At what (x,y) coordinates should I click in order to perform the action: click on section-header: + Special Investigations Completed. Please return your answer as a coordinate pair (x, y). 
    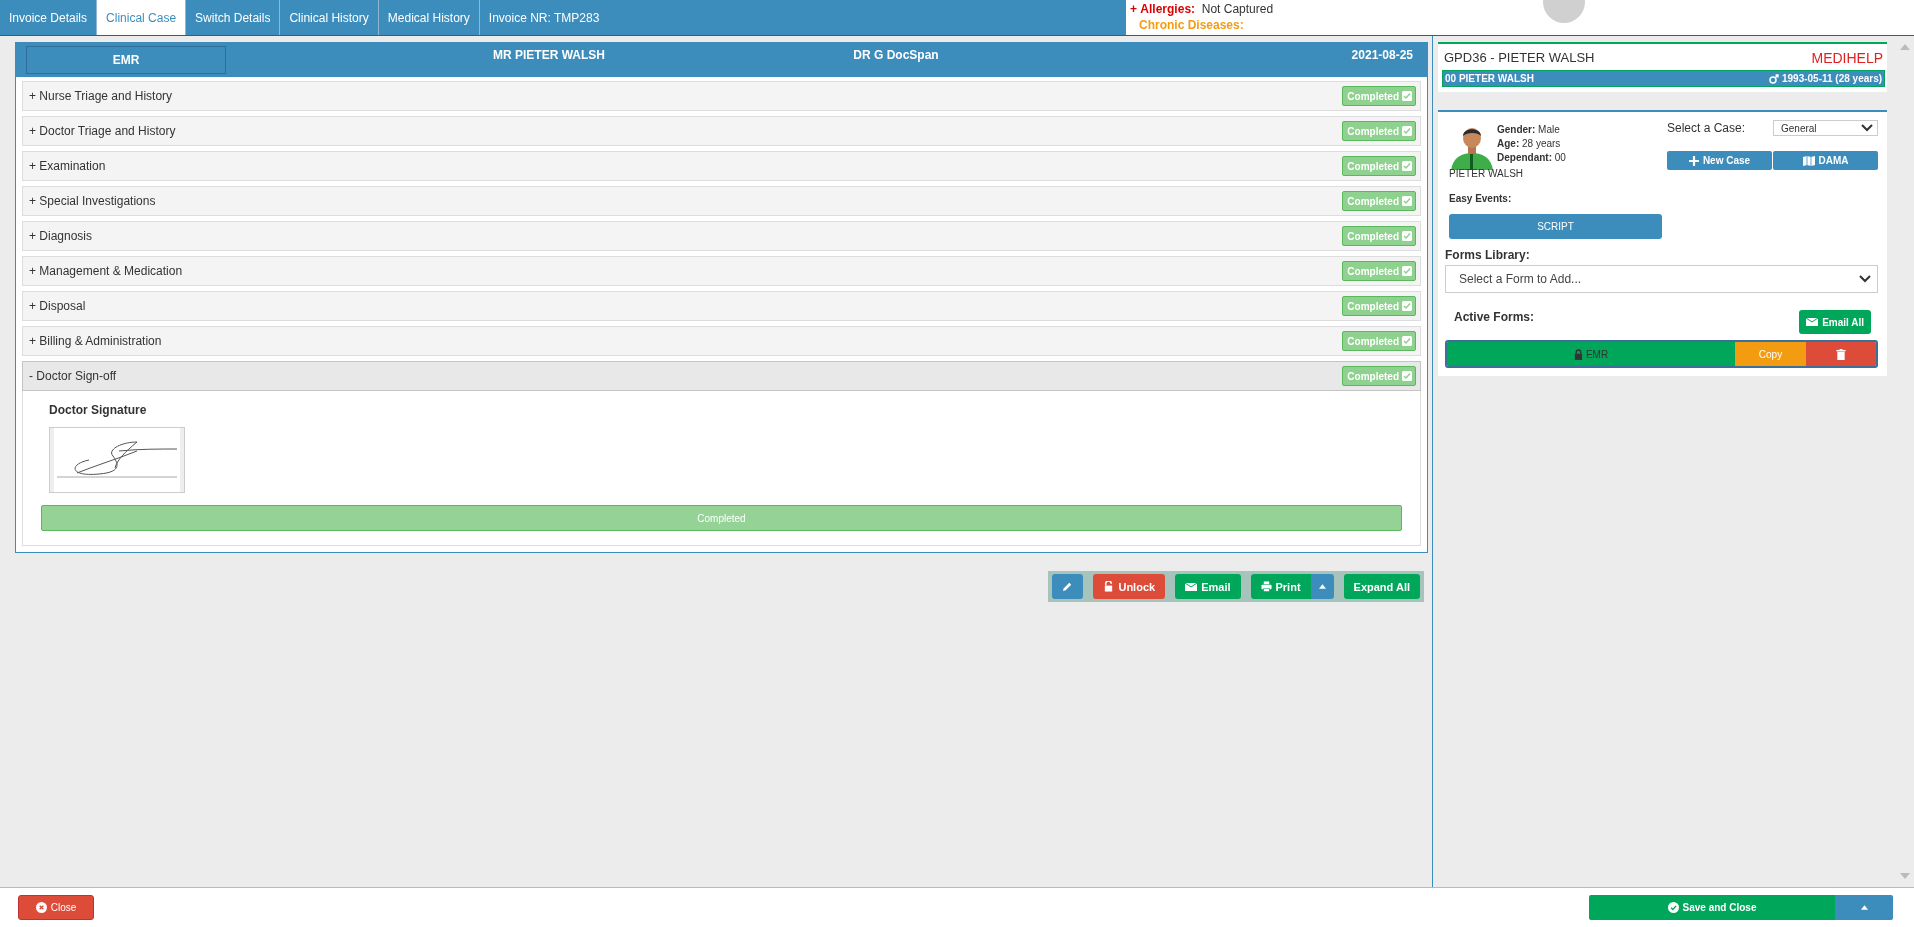
    Looking at the image, I should click on (721, 201).